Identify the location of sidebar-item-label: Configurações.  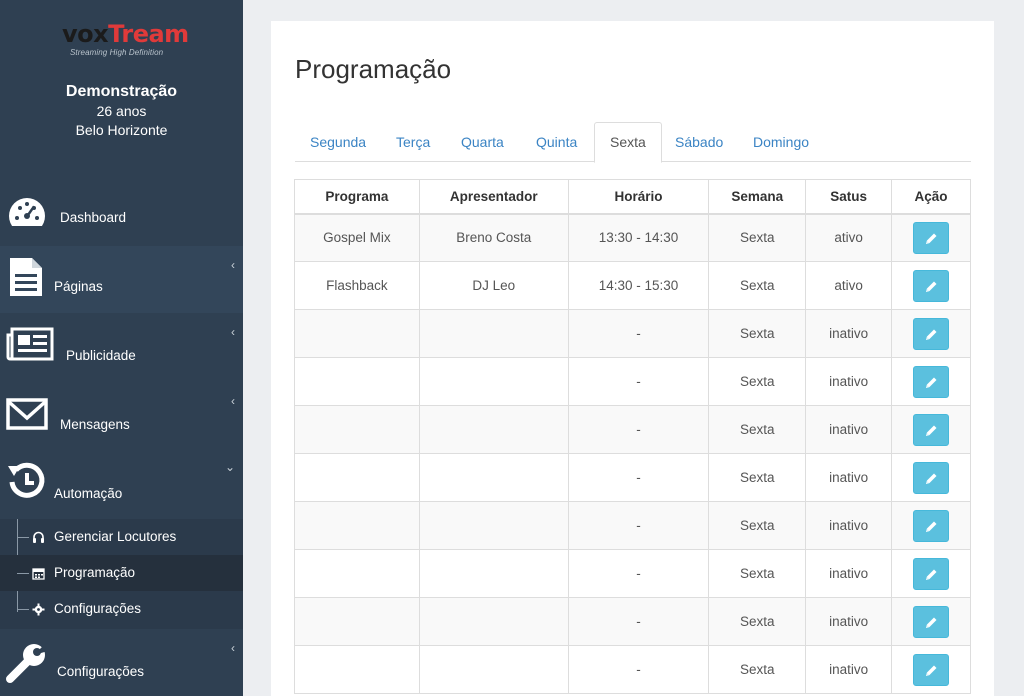
(101, 671).